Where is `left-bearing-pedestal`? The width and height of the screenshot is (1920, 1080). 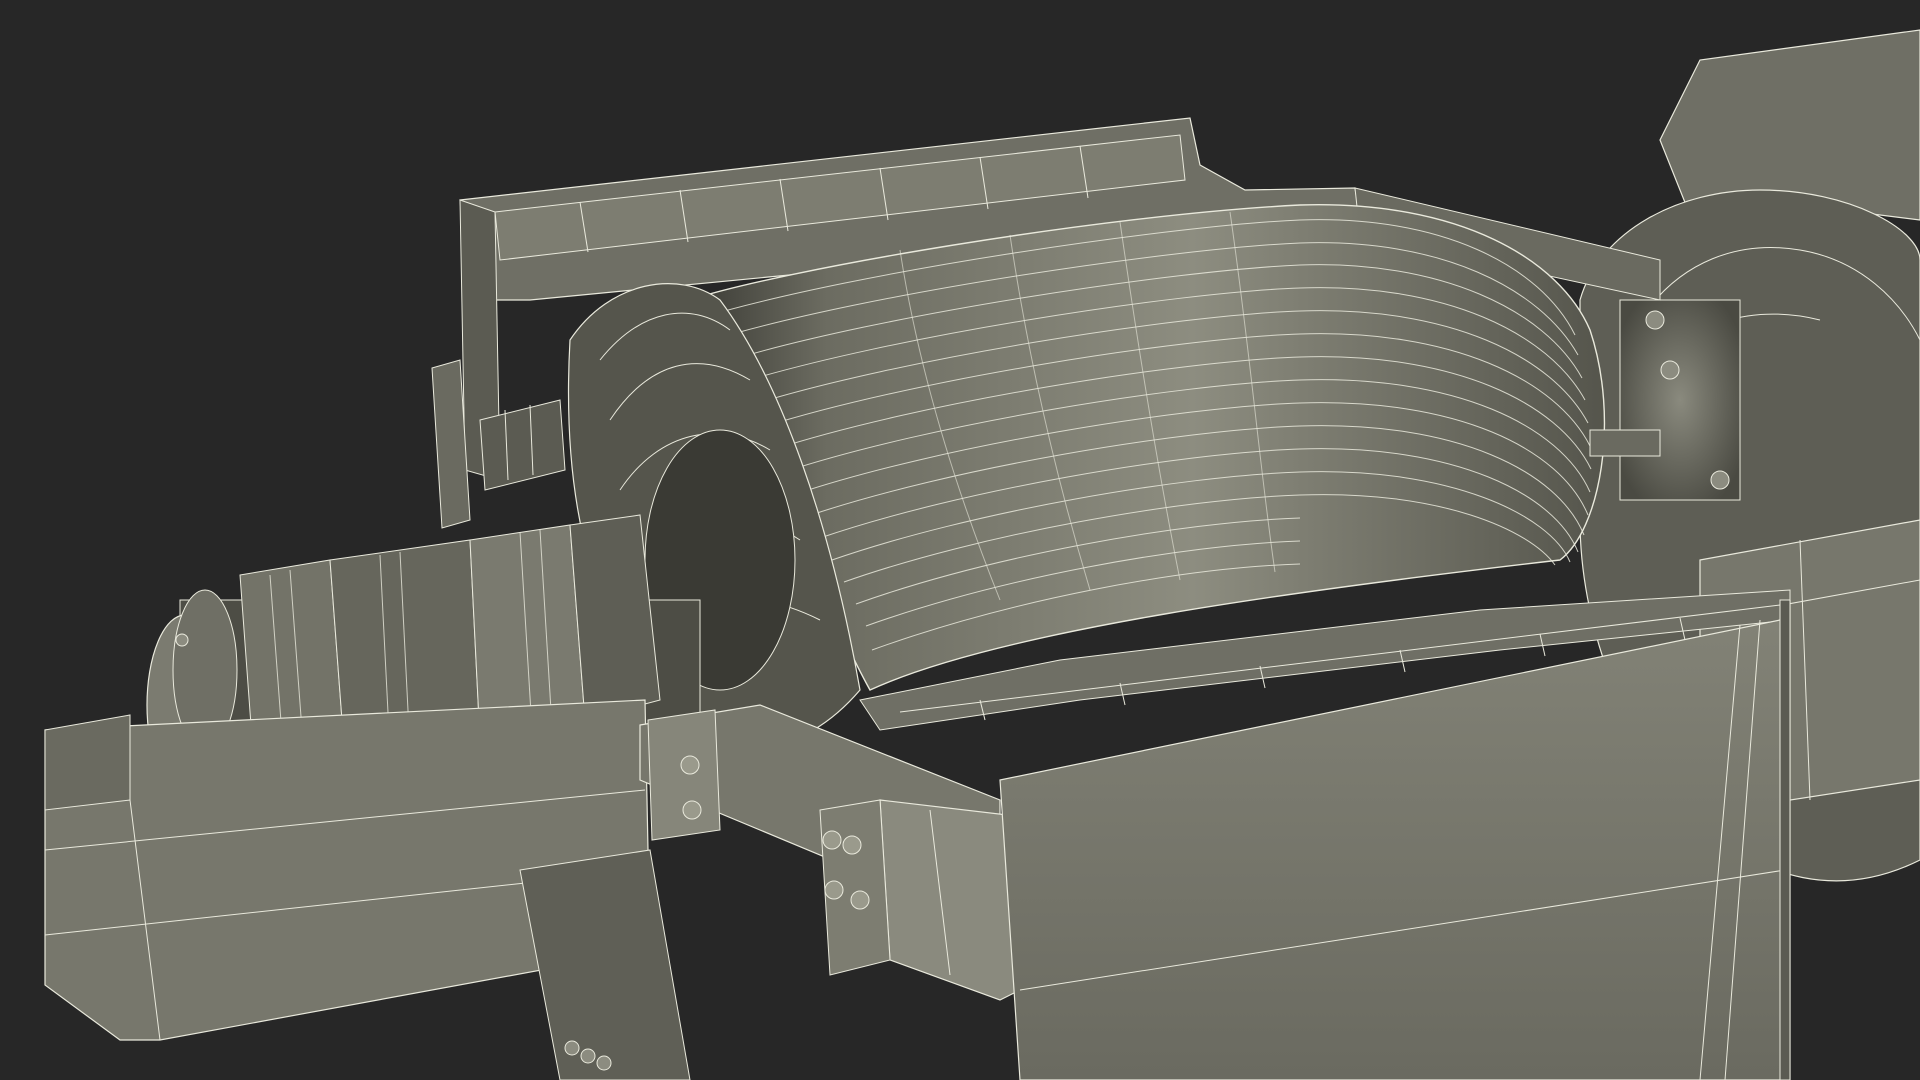 left-bearing-pedestal is located at coordinates (605, 964).